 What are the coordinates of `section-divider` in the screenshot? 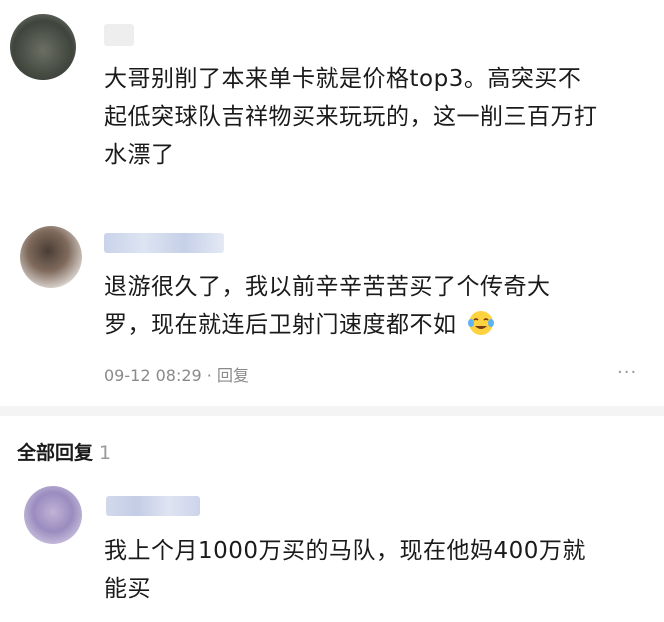 It's located at (332, 411).